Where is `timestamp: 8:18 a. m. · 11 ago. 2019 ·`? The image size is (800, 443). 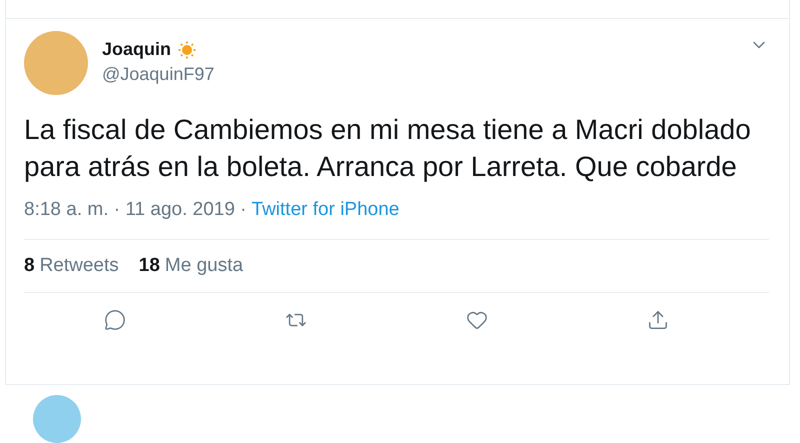
timestamp: 8:18 a. m. · 11 ago. 2019 · is located at coordinates (135, 210).